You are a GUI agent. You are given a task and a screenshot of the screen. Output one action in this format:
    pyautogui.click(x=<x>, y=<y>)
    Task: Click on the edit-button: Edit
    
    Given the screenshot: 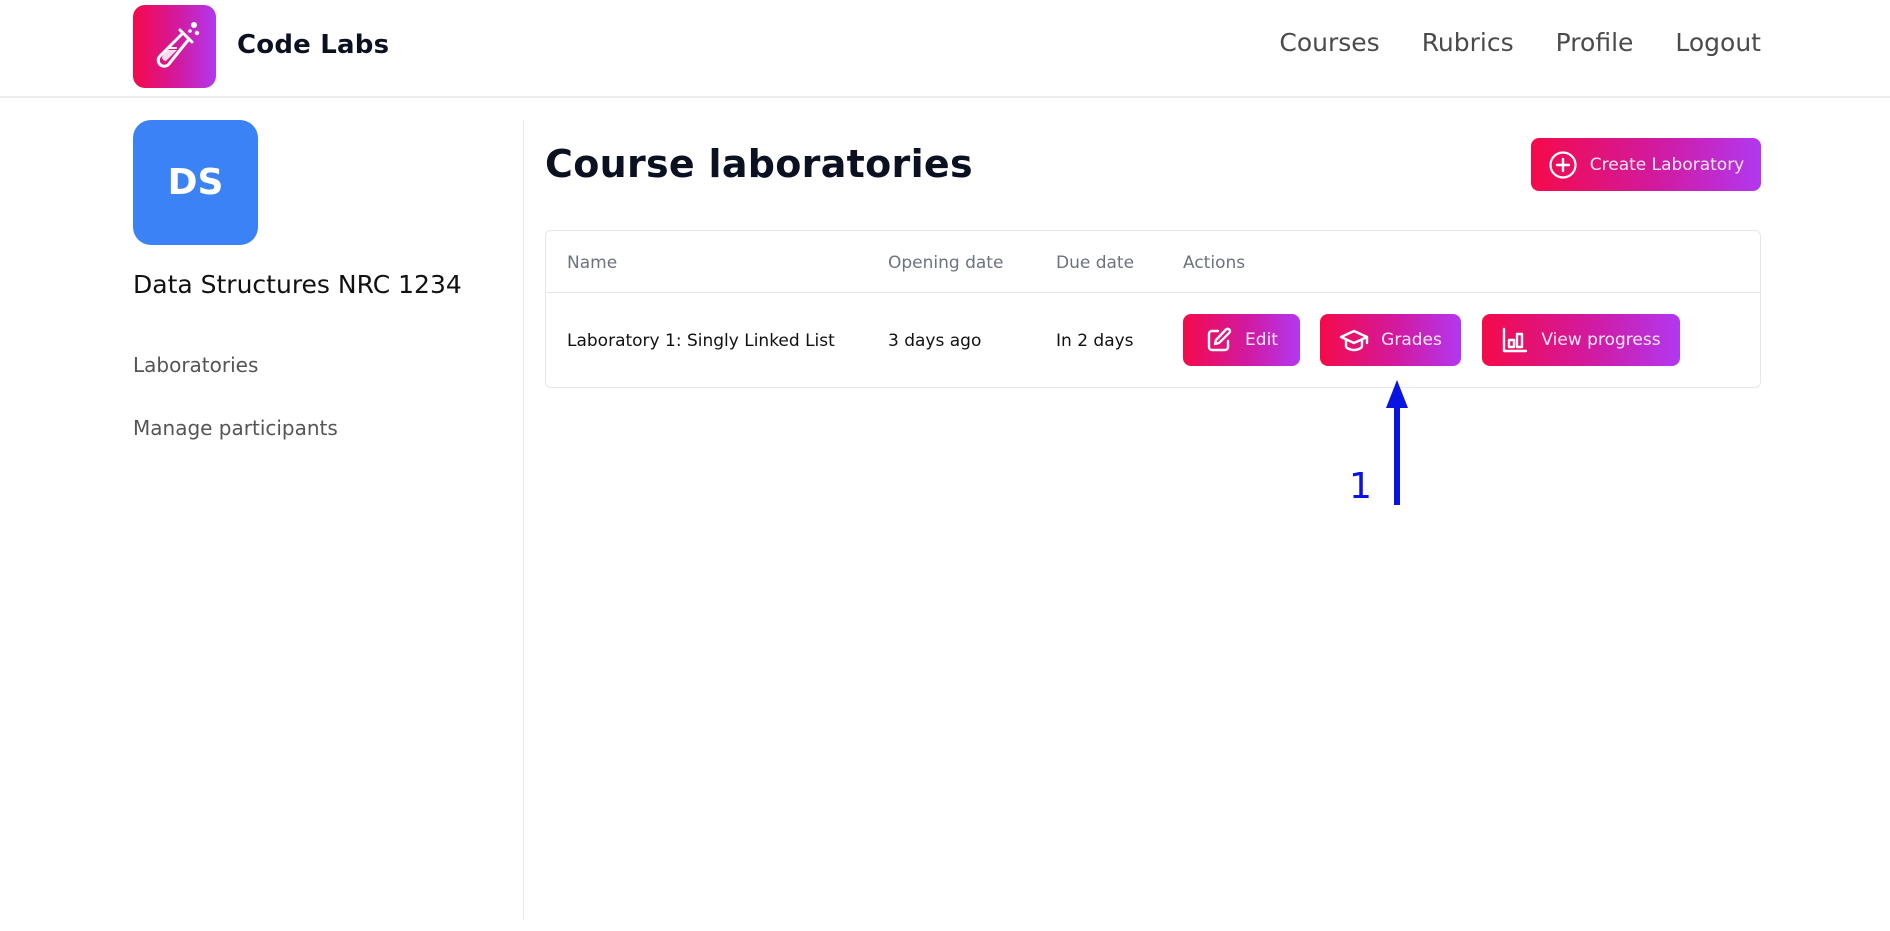 What is the action you would take?
    pyautogui.click(x=1241, y=340)
    